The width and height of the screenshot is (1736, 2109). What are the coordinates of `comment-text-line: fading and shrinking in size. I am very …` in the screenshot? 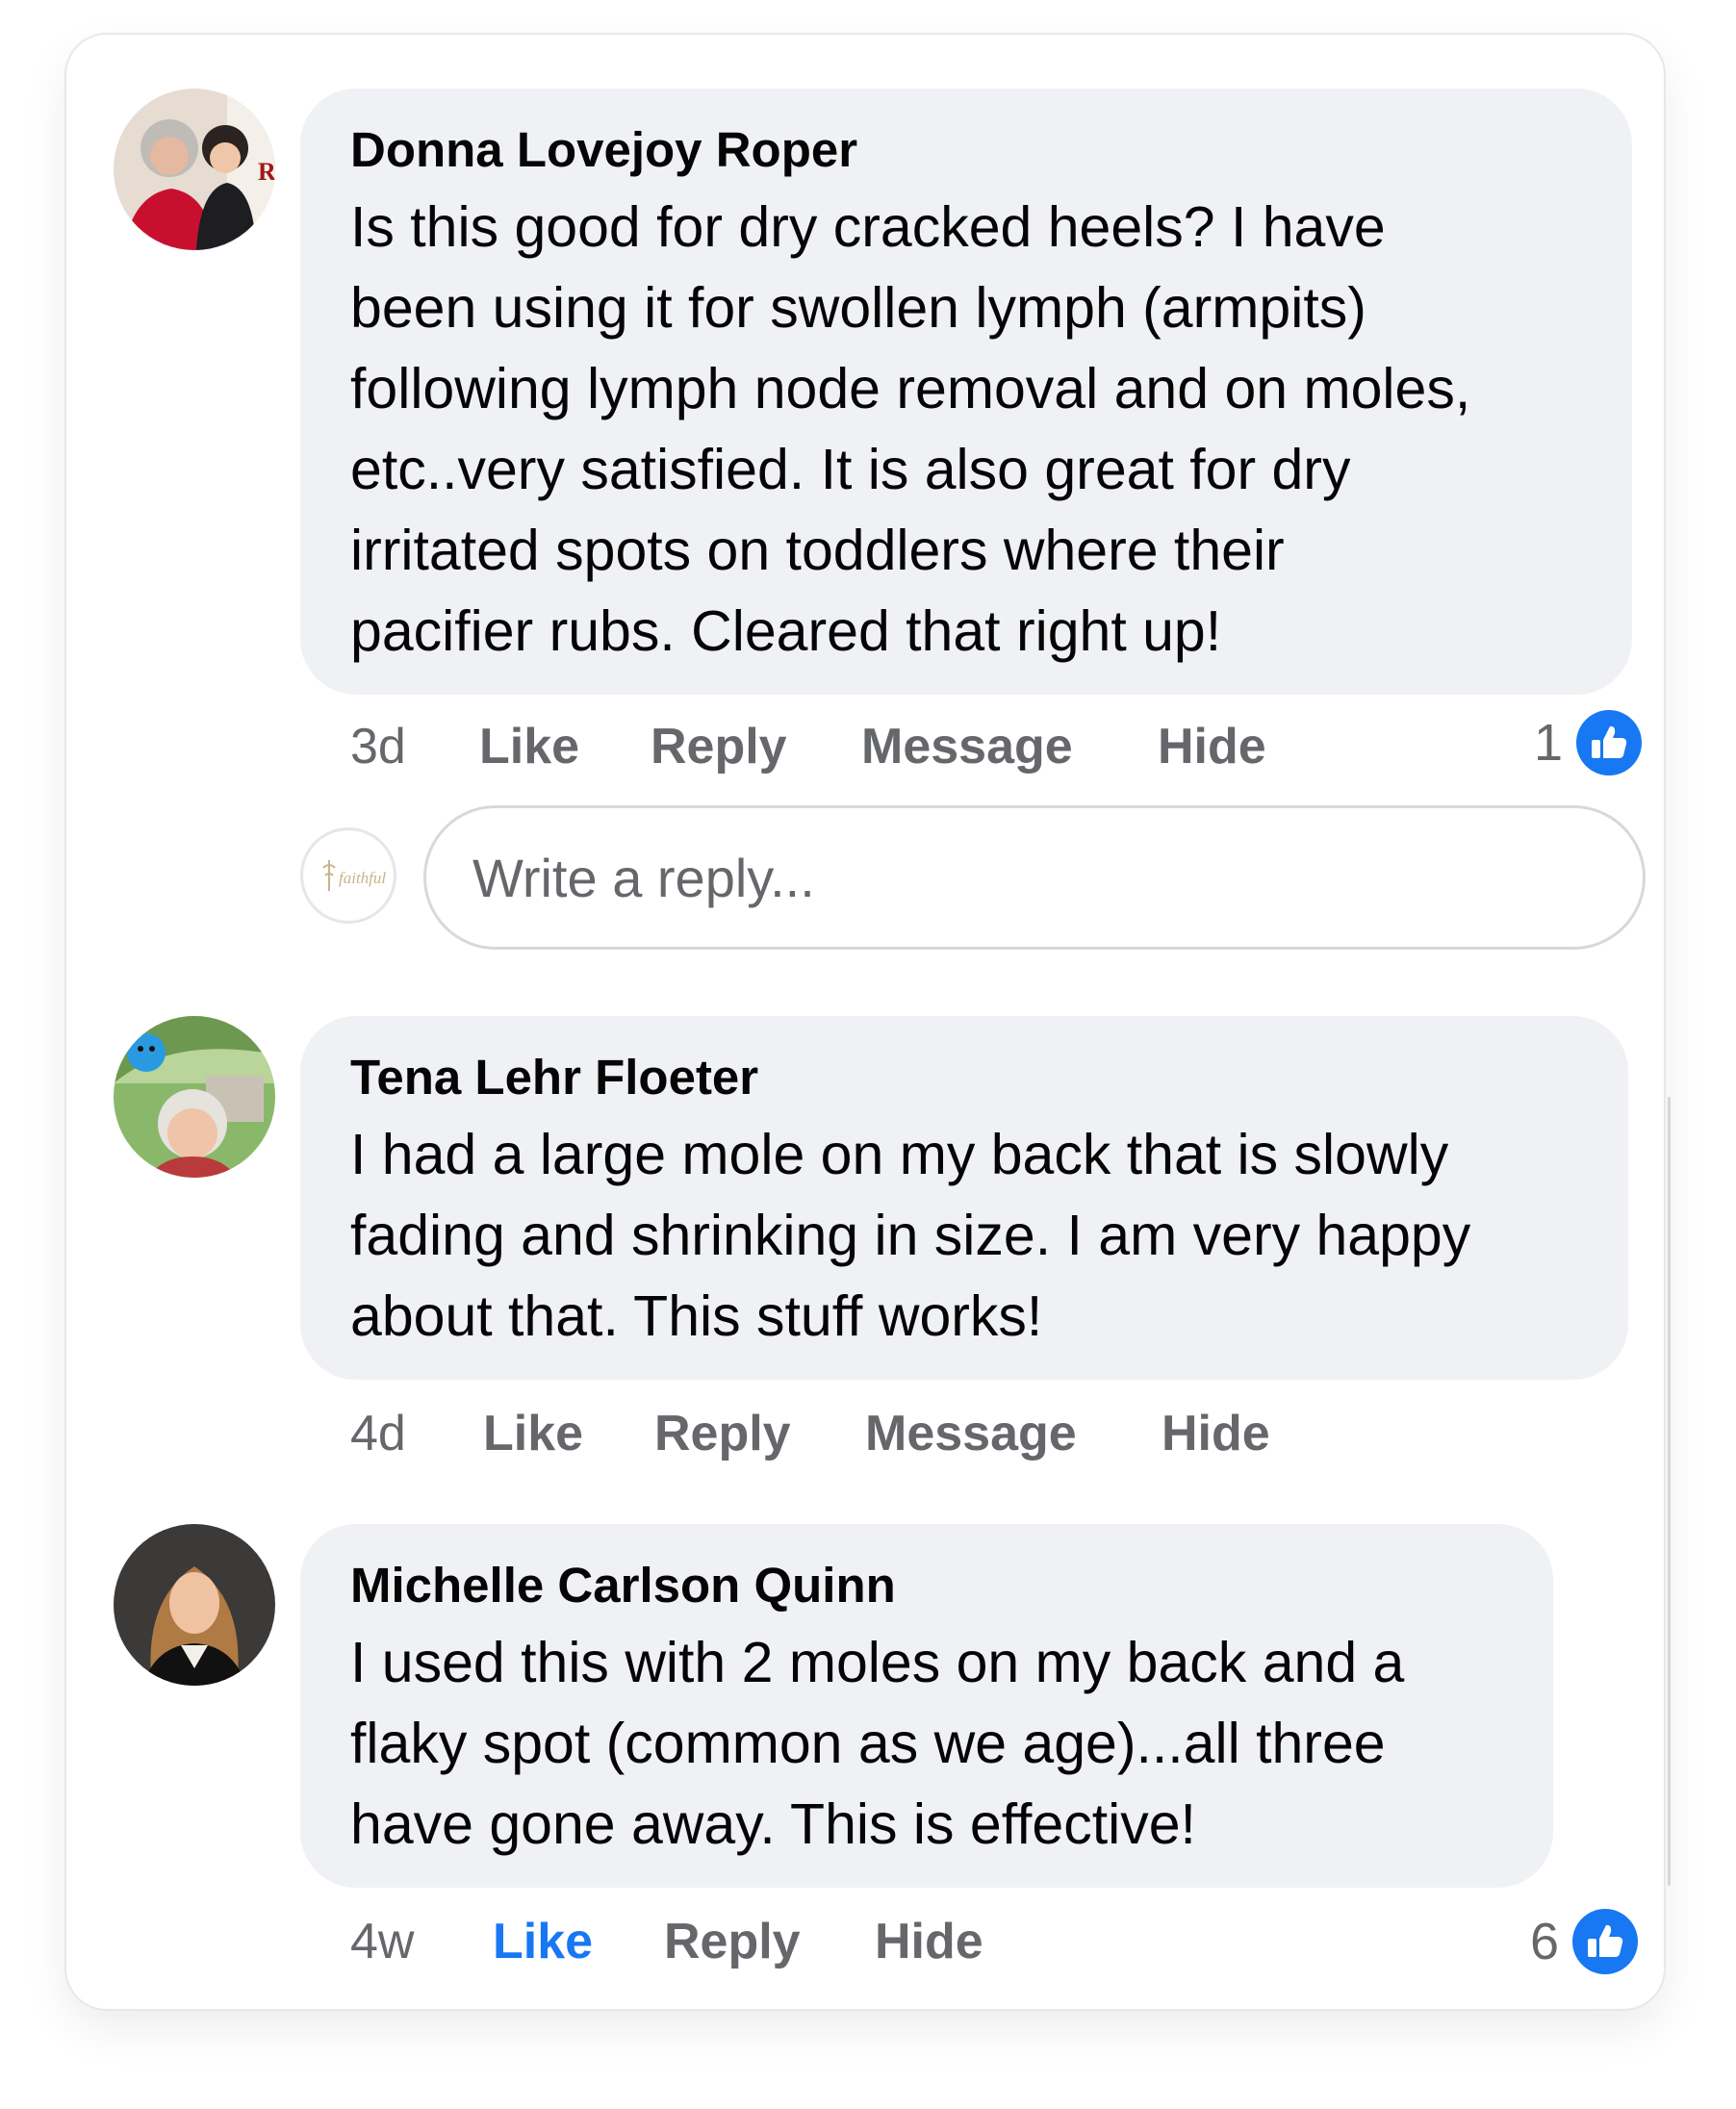 It's located at (910, 1235).